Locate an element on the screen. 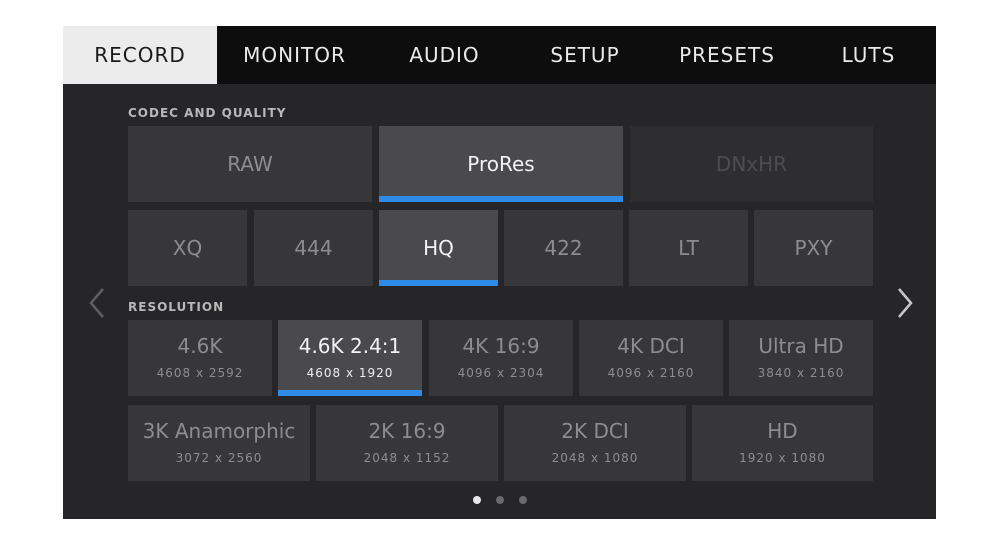 Image resolution: width=1000 pixels, height=547 pixels. chevron-right-icon is located at coordinates (905, 303).